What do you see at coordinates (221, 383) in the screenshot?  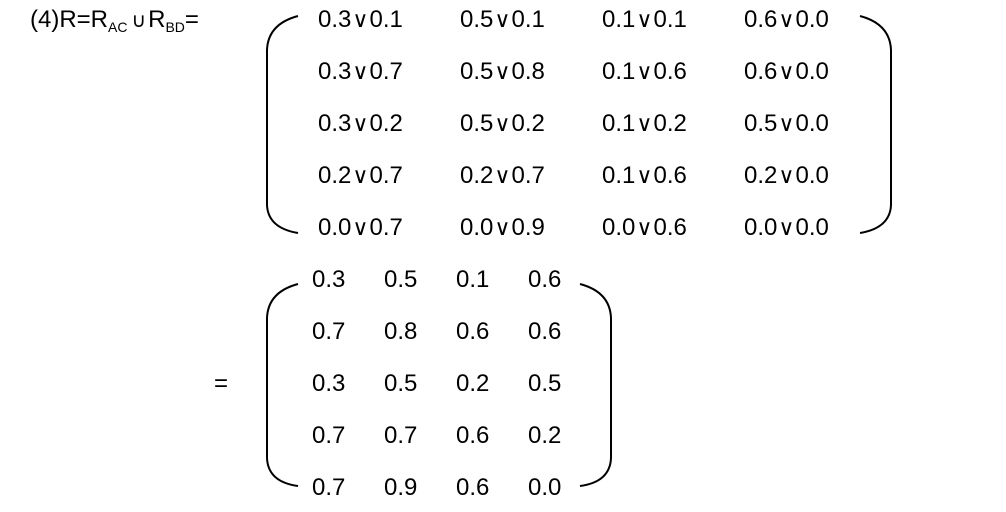 I see `result-equals: =` at bounding box center [221, 383].